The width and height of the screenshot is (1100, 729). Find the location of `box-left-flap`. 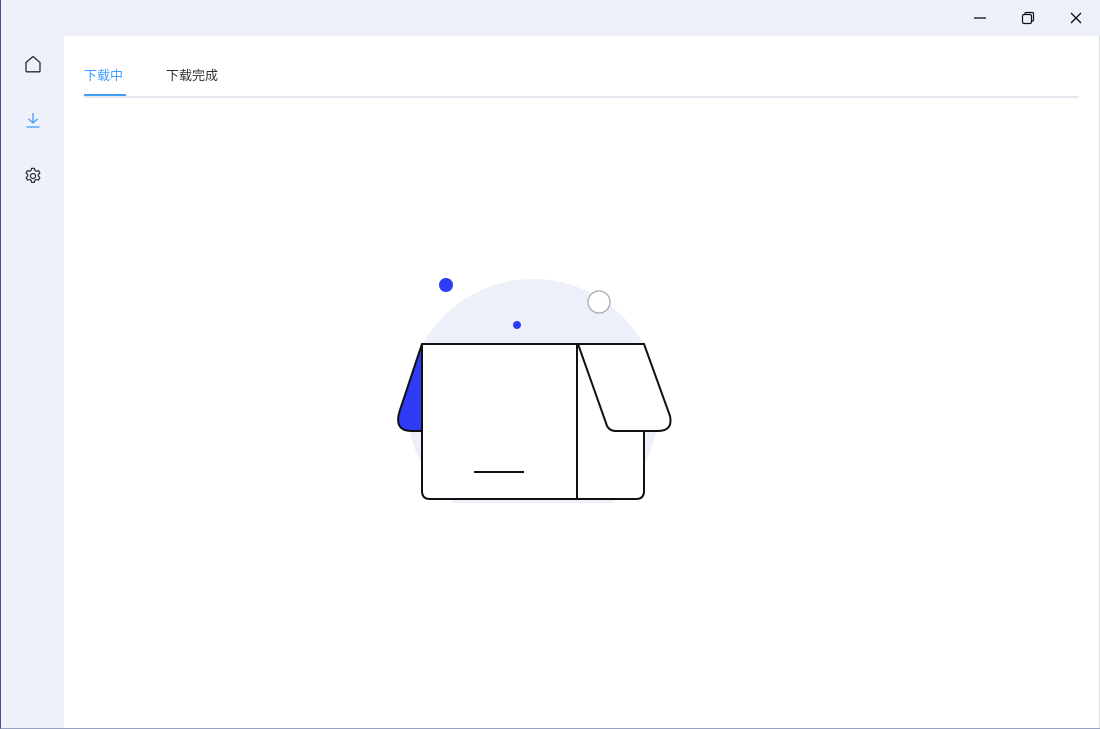

box-left-flap is located at coordinates (410, 387).